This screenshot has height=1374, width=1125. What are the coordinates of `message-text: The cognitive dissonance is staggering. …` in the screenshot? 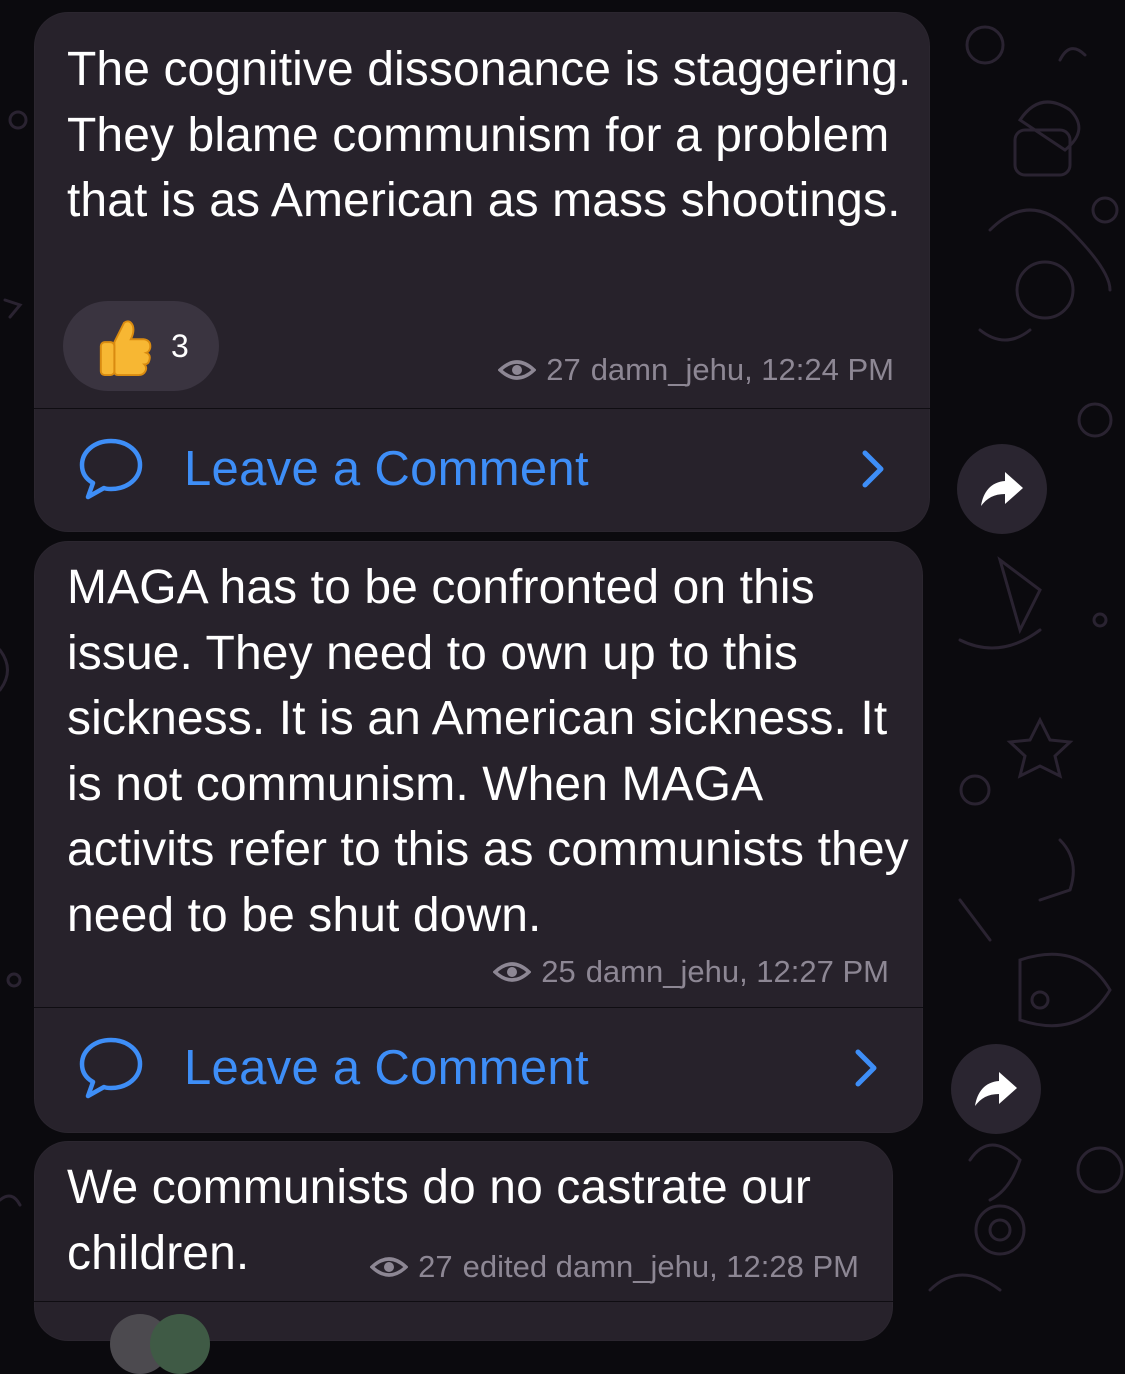 It's located at (495, 135).